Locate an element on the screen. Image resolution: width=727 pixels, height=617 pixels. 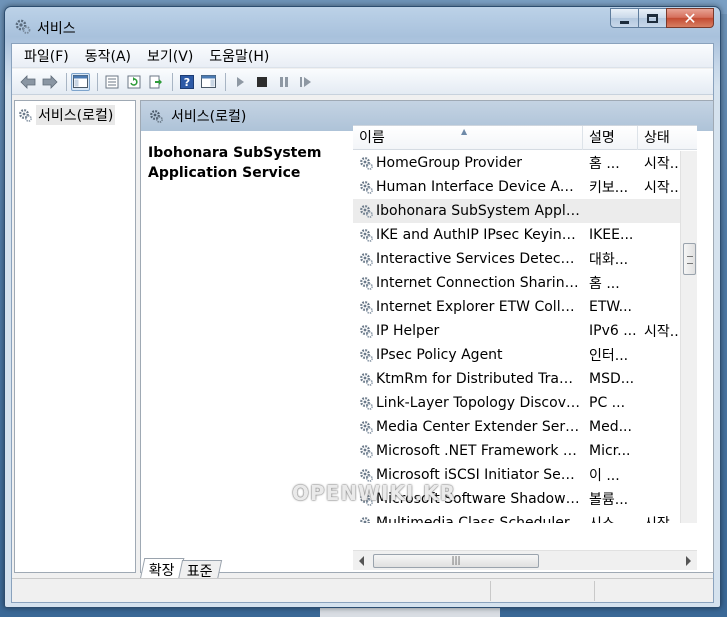
refresh-button is located at coordinates (133, 82).